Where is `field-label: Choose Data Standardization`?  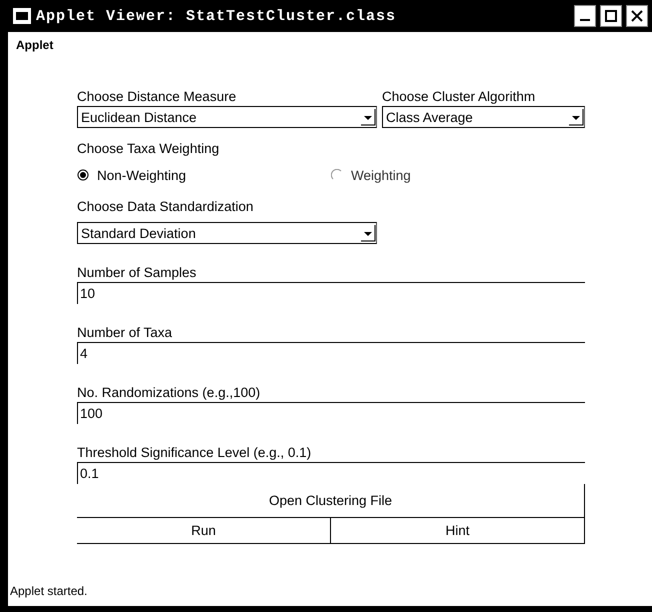
field-label: Choose Data Standardization is located at coordinates (165, 207).